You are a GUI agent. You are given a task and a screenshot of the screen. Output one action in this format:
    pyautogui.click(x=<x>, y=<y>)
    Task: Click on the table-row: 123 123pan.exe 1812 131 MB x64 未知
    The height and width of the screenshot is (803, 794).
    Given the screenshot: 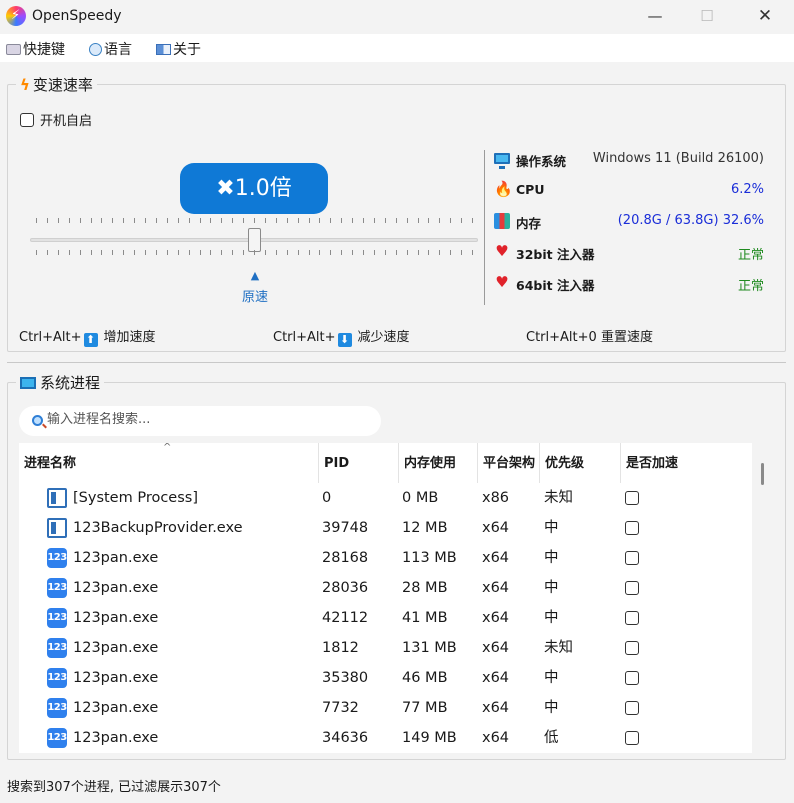 What is the action you would take?
    pyautogui.click(x=385, y=648)
    